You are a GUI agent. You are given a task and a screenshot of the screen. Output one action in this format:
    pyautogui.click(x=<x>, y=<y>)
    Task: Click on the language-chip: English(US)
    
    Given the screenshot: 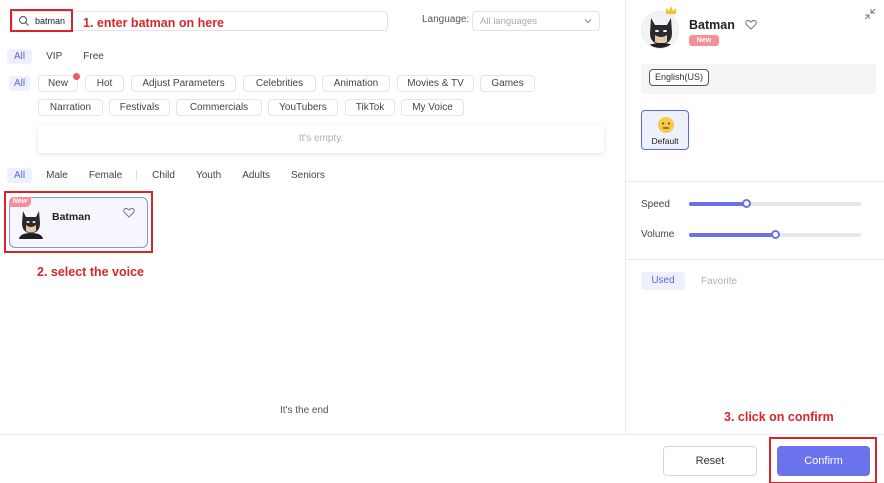 What is the action you would take?
    pyautogui.click(x=679, y=77)
    